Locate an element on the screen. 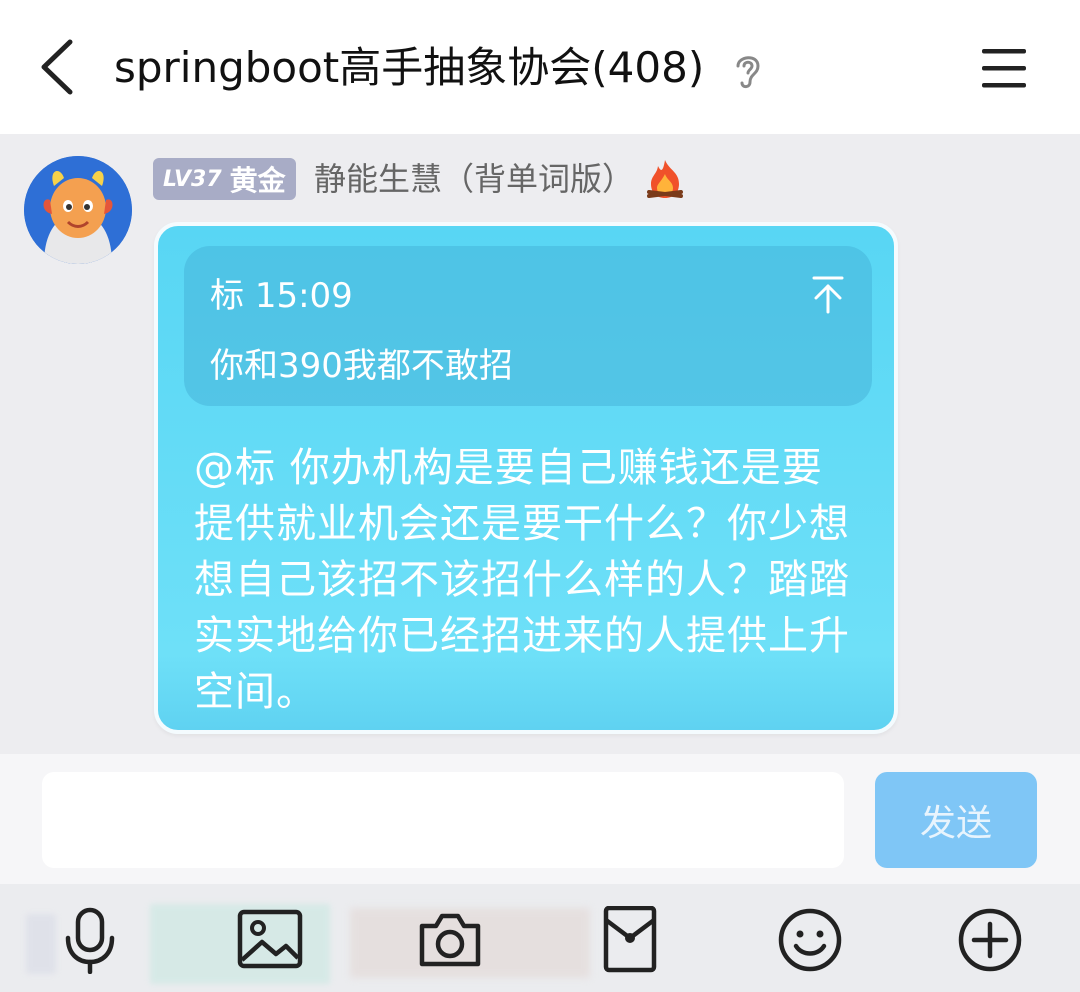 Image resolution: width=1080 pixels, height=992 pixels. message-input is located at coordinates (443, 820).